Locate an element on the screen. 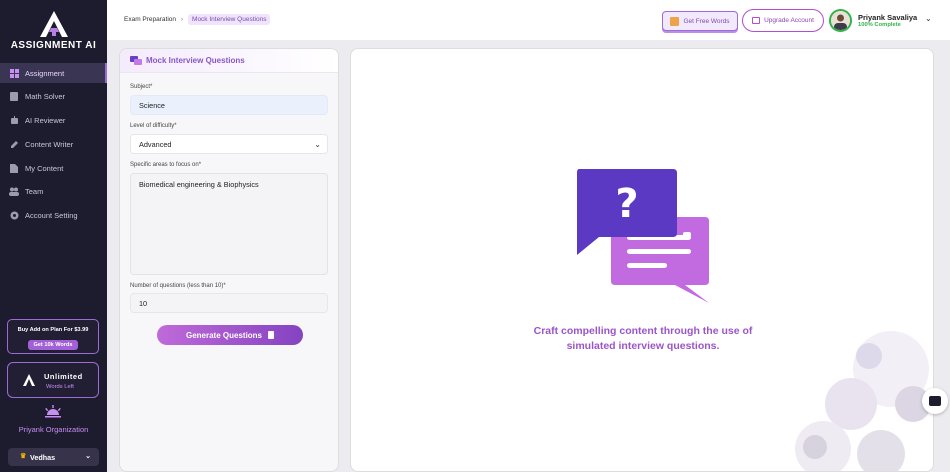 The image size is (950, 472). question-chat-icon: ? is located at coordinates (643, 236).